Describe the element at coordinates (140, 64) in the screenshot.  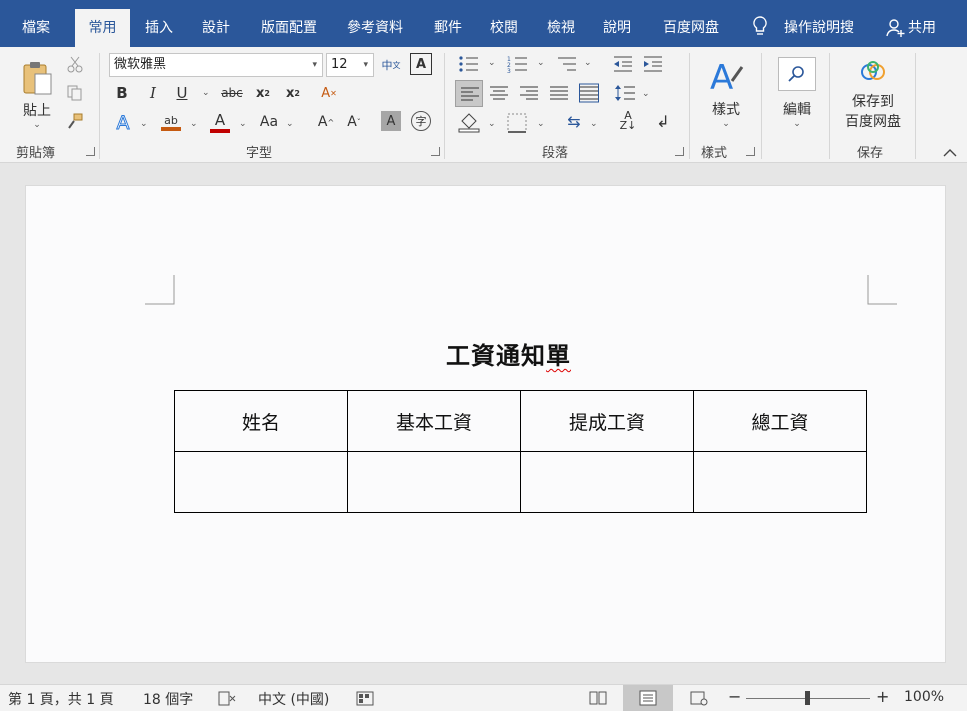
I see `font-name-value: 微软雅黑` at that location.